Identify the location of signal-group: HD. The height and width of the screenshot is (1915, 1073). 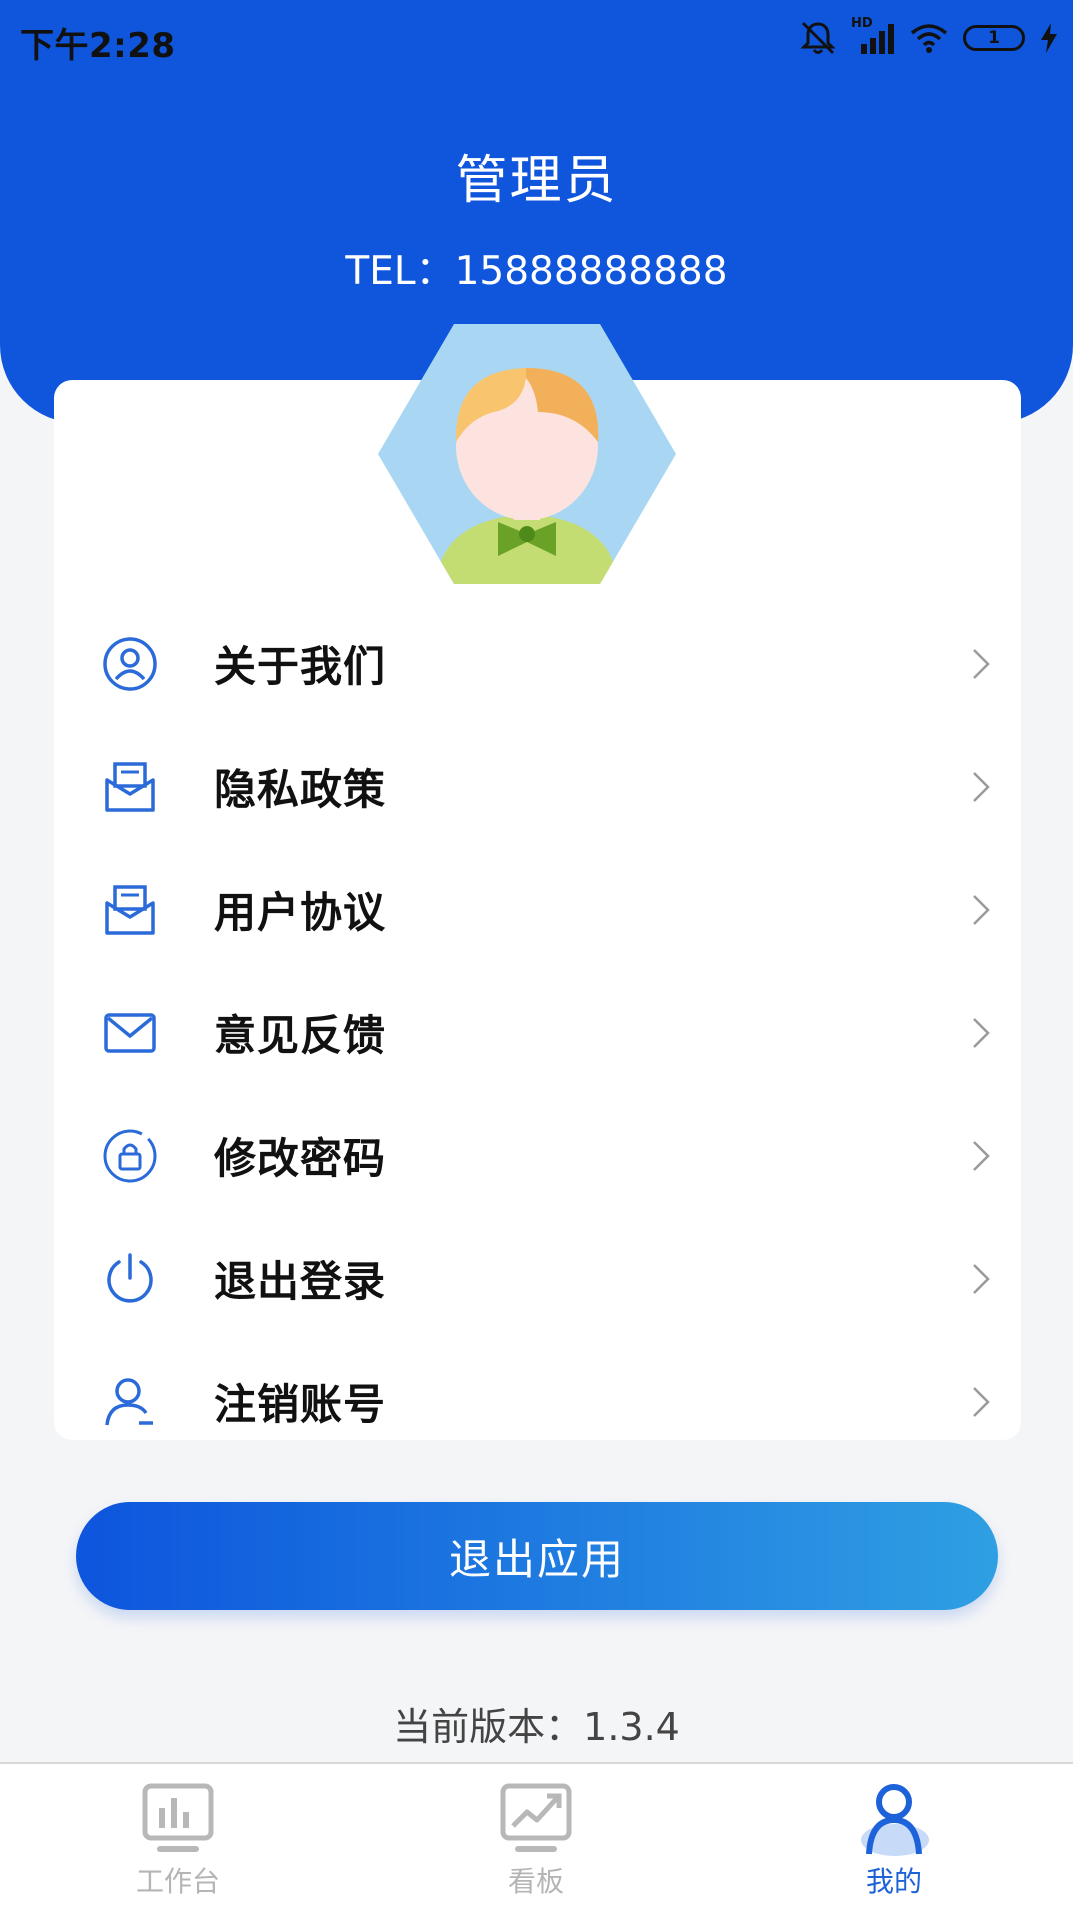
(873, 36).